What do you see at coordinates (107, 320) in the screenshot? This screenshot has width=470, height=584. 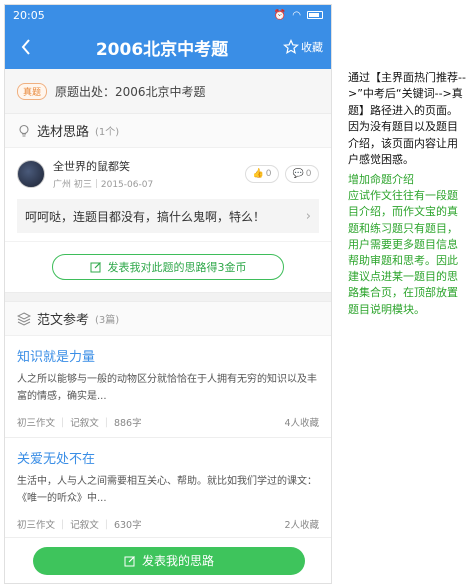 I see `essays-count: (3篇)` at bounding box center [107, 320].